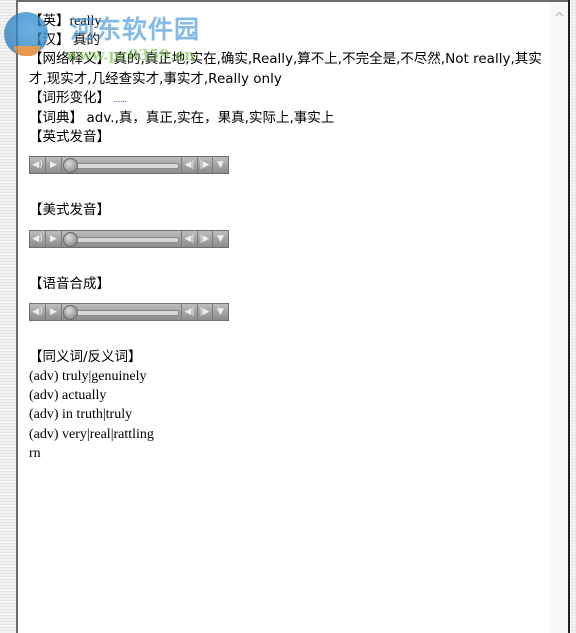 This screenshot has height=633, width=576. Describe the element at coordinates (293, 1) in the screenshot. I see `top-border` at that location.